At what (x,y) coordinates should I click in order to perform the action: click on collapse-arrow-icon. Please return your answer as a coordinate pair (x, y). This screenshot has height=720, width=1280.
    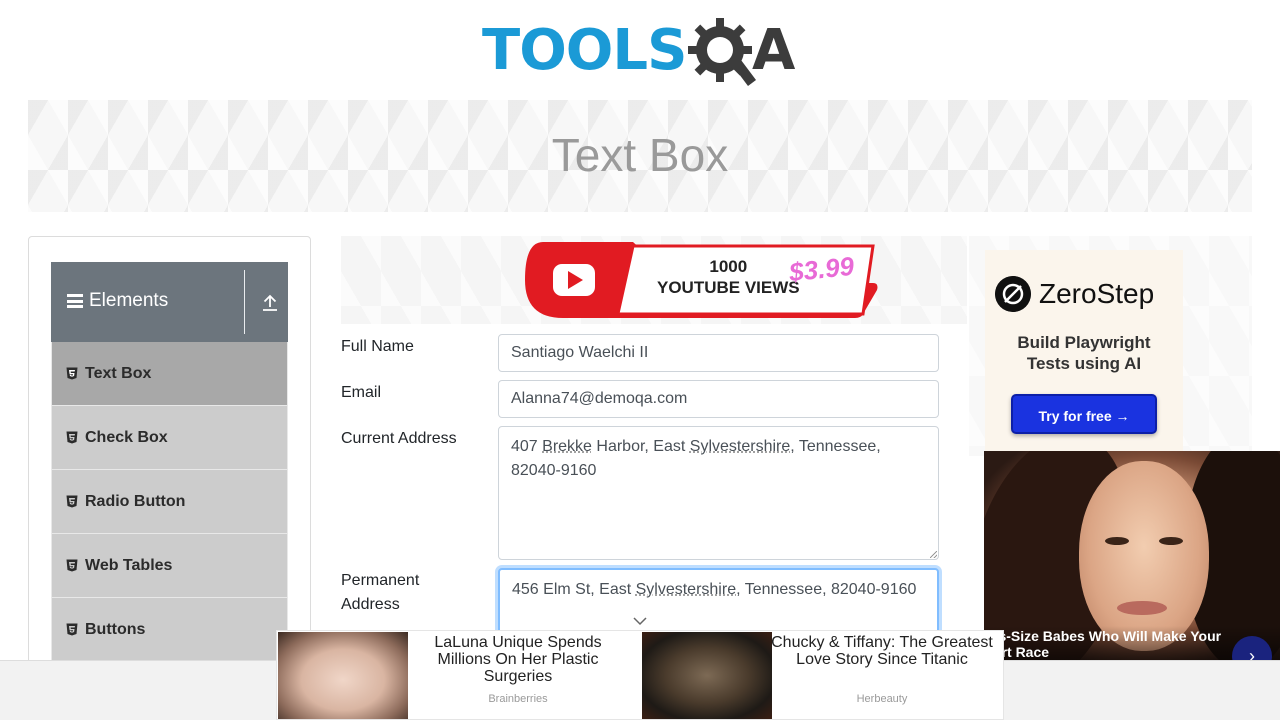
    Looking at the image, I should click on (270, 303).